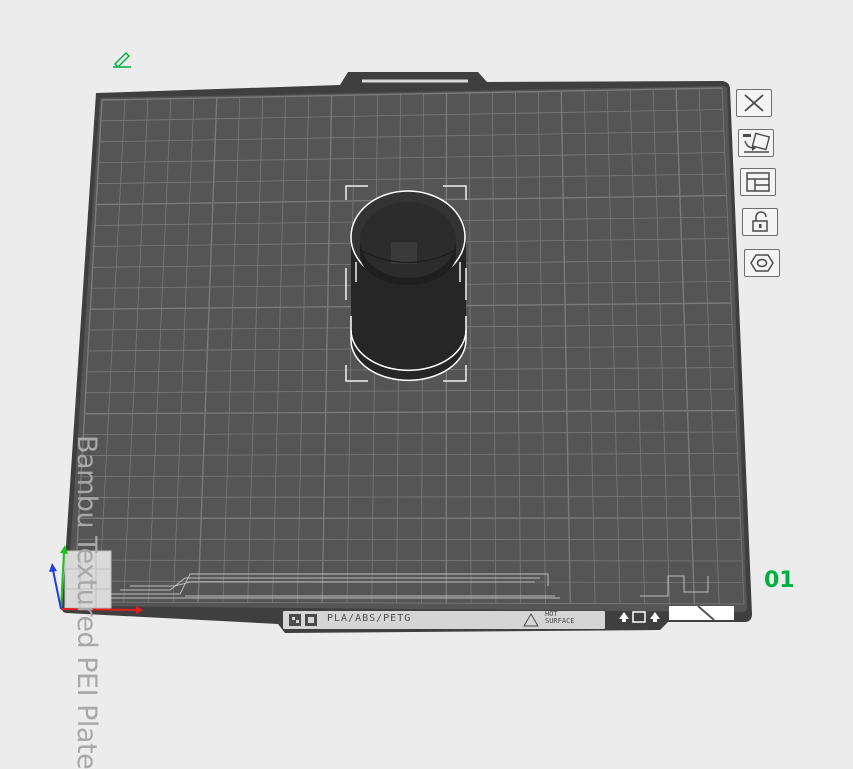 The width and height of the screenshot is (853, 769). What do you see at coordinates (86, 602) in the screenshot?
I see `plate-type-label: Bambu Textured PEI Plate` at bounding box center [86, 602].